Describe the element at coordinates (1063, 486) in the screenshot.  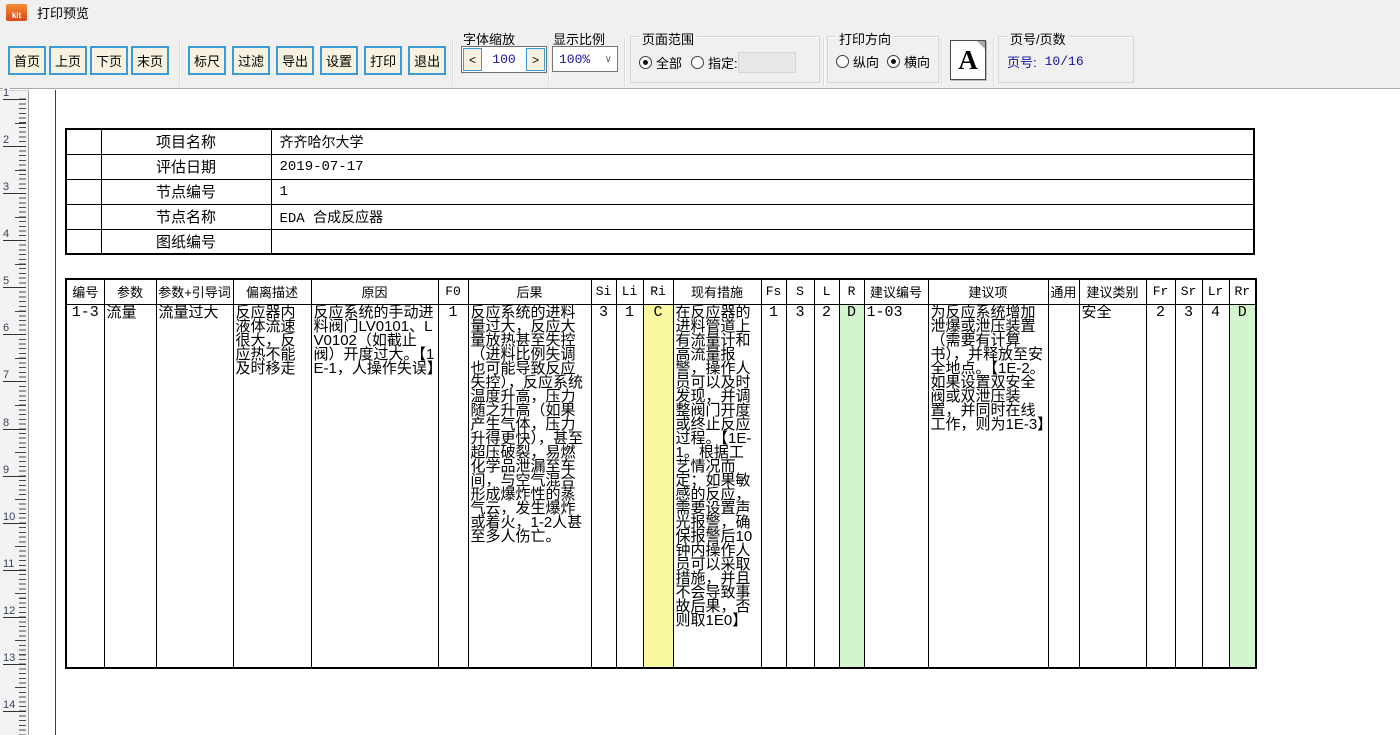
I see `cell-common` at that location.